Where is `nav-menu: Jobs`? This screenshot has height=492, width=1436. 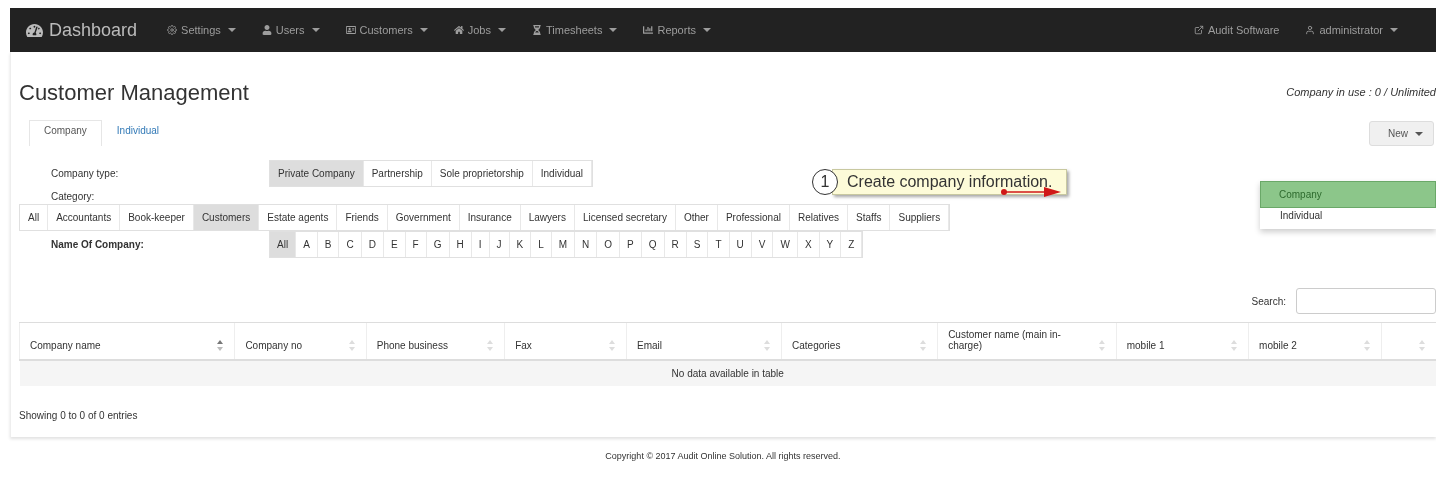
nav-menu: Jobs is located at coordinates (479, 30).